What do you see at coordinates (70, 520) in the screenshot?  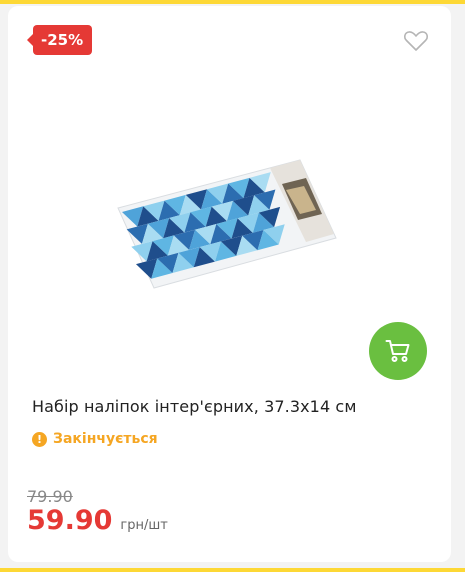 I see `current-price: 59.90` at bounding box center [70, 520].